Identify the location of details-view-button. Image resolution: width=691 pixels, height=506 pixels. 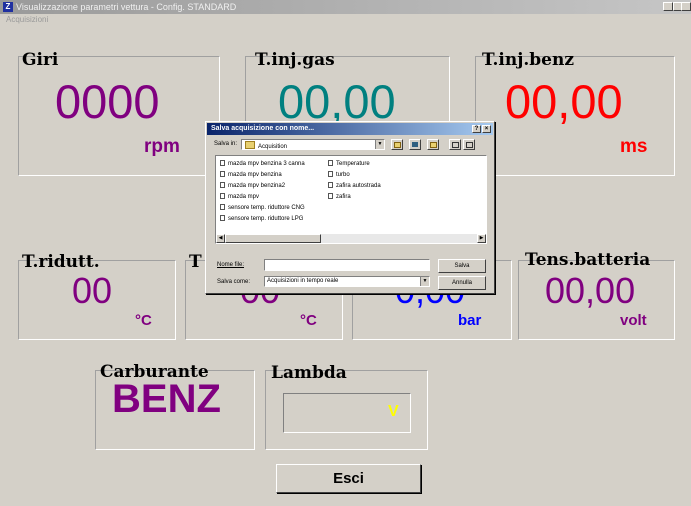
(469, 144).